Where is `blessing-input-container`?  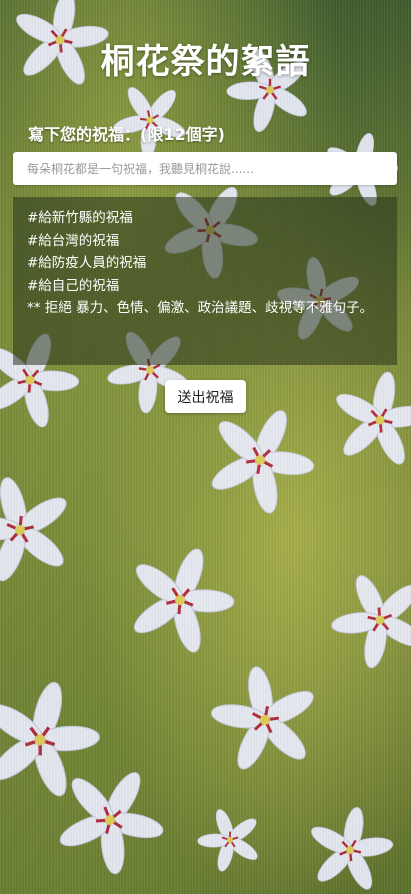 blessing-input-container is located at coordinates (205, 168).